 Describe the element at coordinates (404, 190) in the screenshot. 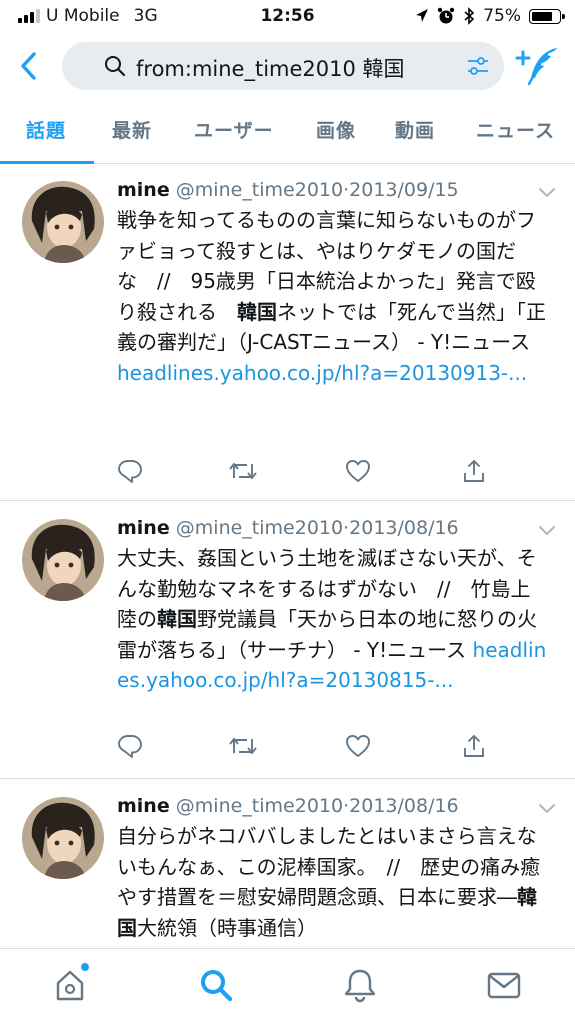

I see `tweet-date: 2013/09/15` at that location.